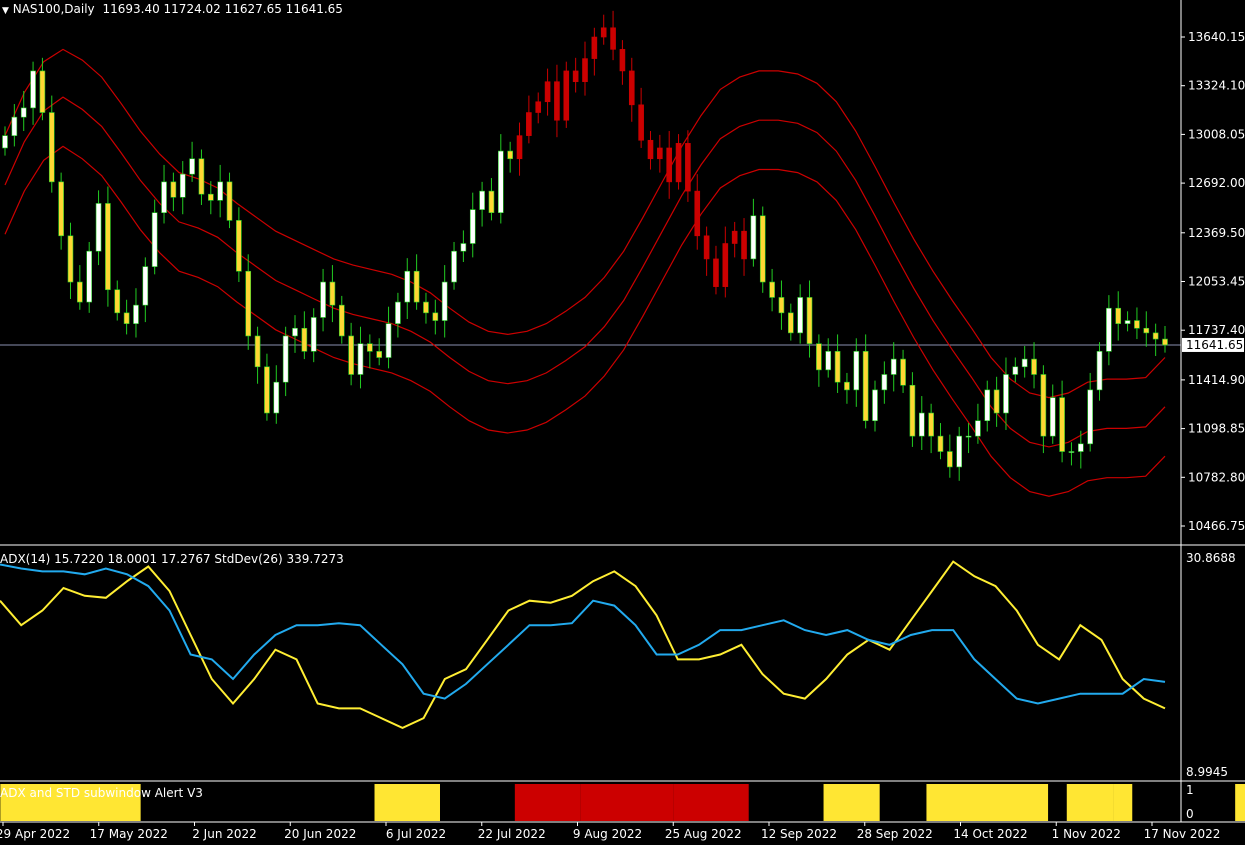 The height and width of the screenshot is (845, 1245). Describe the element at coordinates (1216, 477) in the screenshot. I see `price-tick-label: 10782.80` at that location.